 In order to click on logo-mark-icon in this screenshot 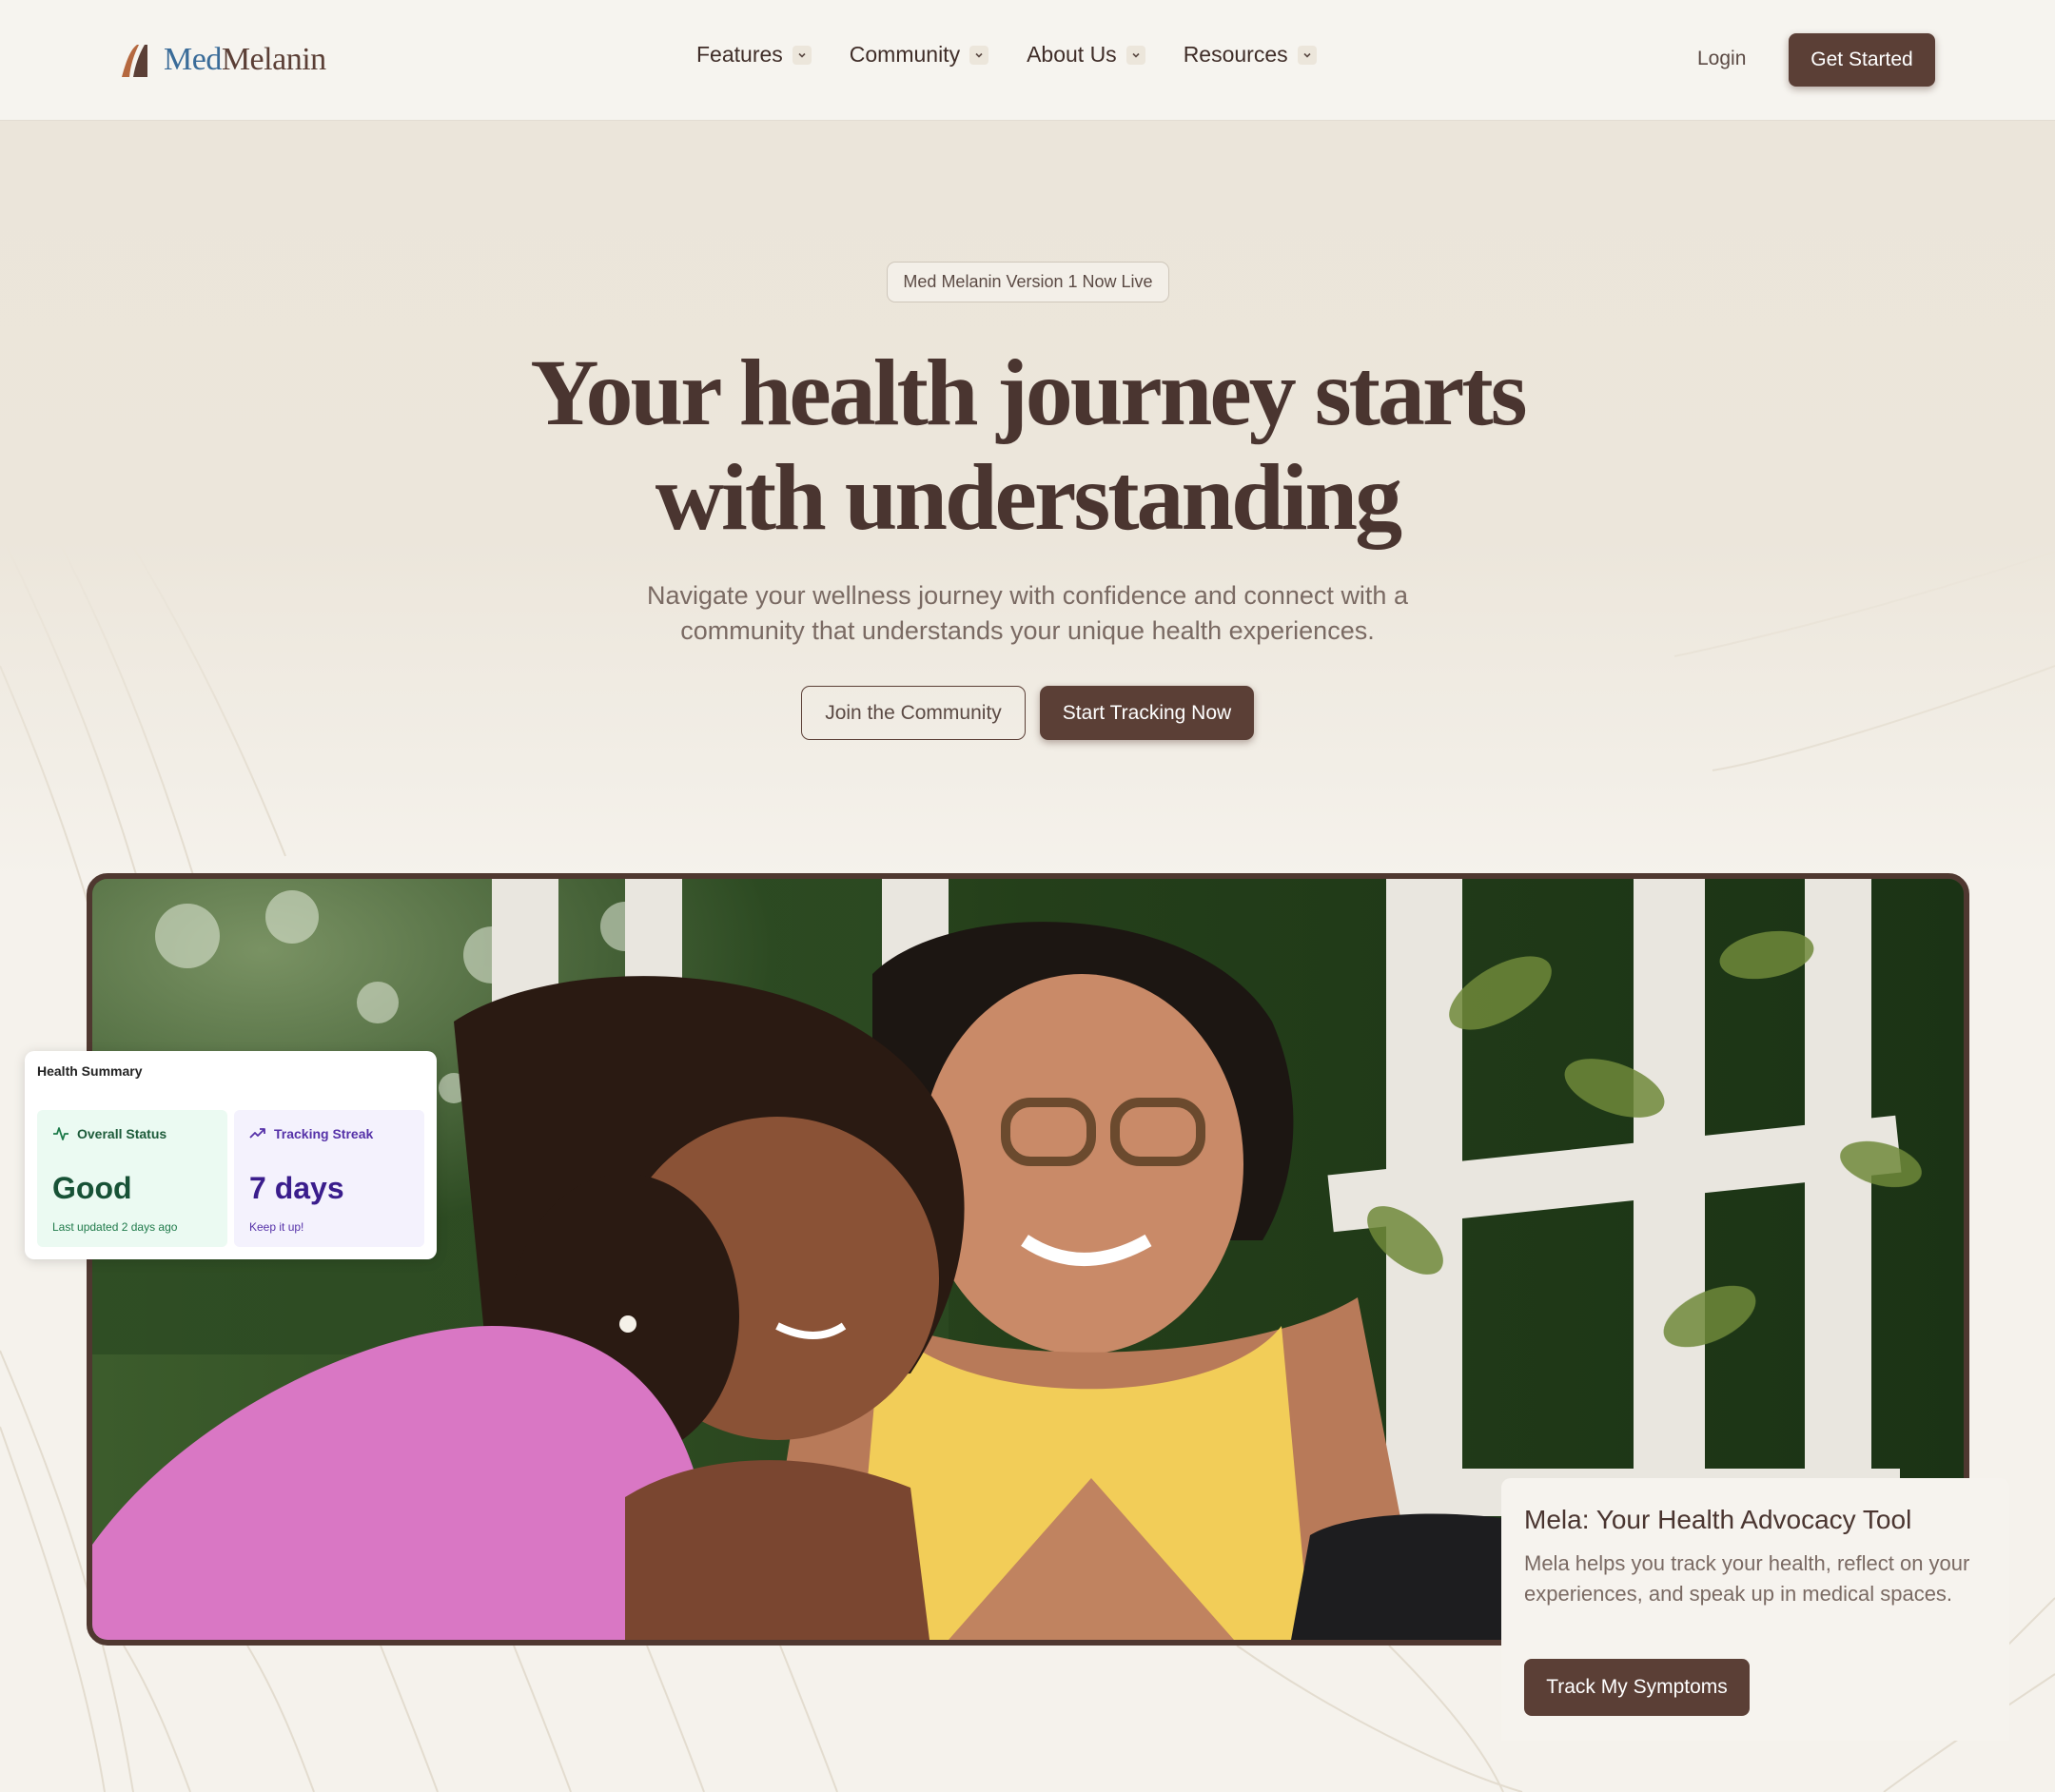, I will do `click(134, 61)`.